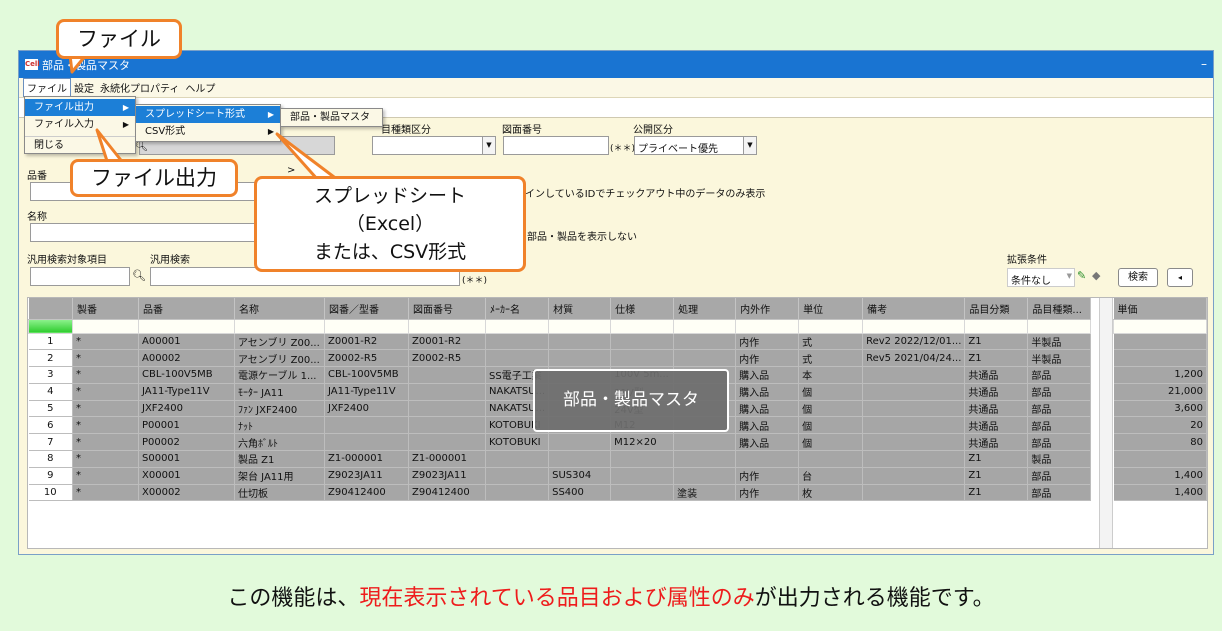 The image size is (1222, 631). I want to click on callout-line: （Excel）, so click(390, 224).